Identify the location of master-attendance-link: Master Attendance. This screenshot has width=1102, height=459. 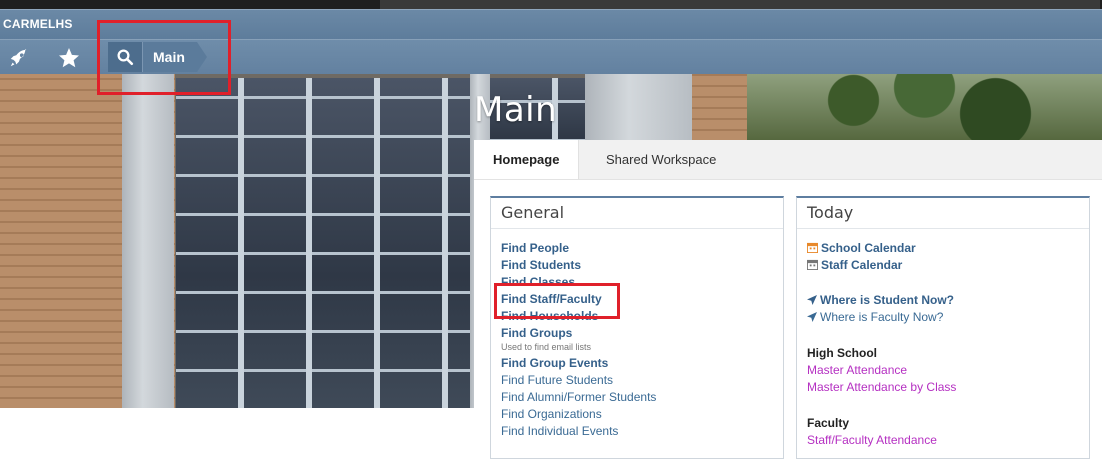
(857, 370).